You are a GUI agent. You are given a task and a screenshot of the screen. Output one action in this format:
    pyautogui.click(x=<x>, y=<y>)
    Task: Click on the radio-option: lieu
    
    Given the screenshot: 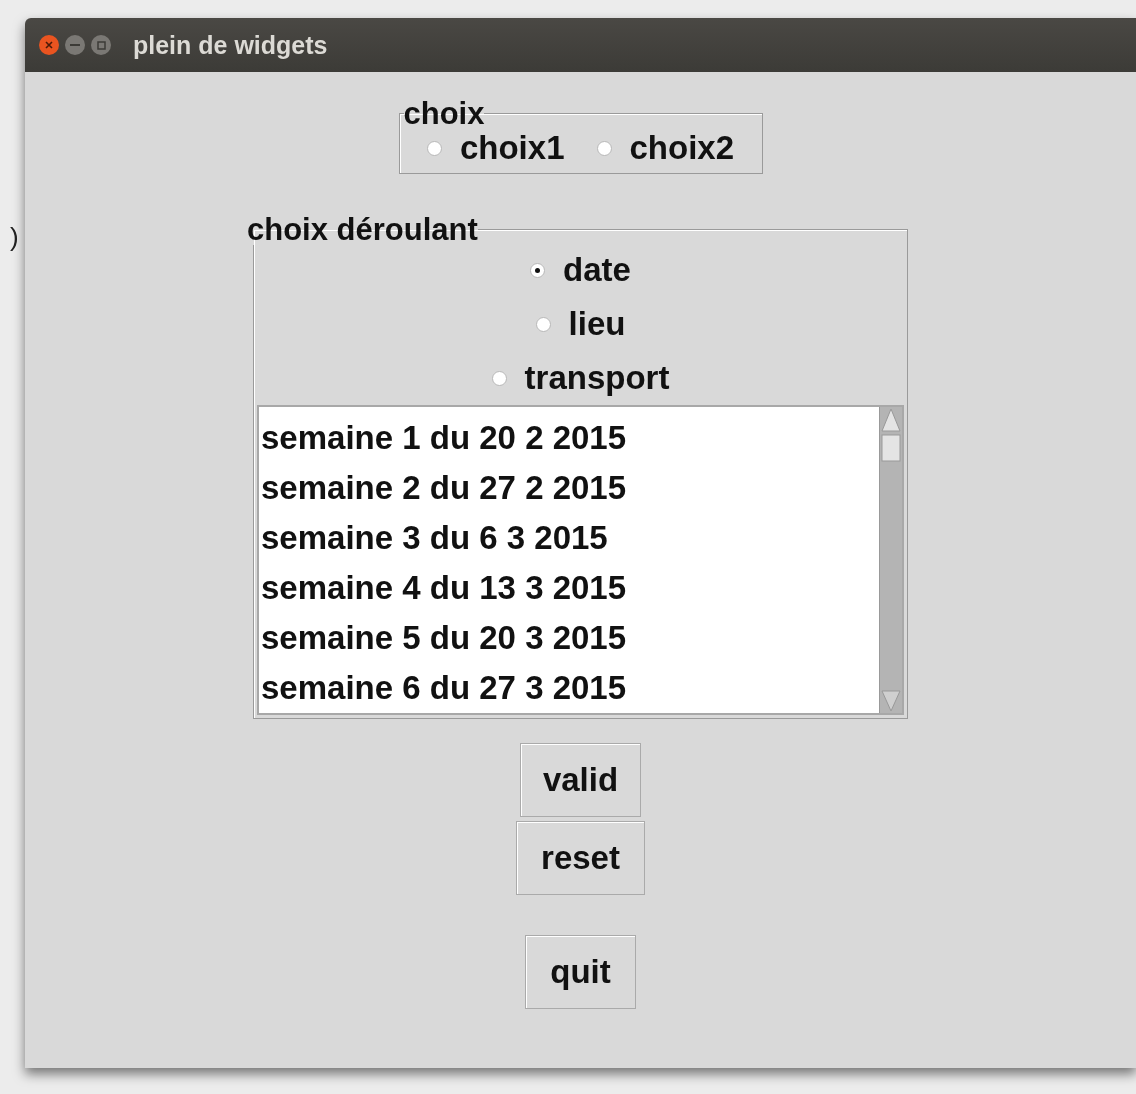 What is the action you would take?
    pyautogui.click(x=580, y=324)
    